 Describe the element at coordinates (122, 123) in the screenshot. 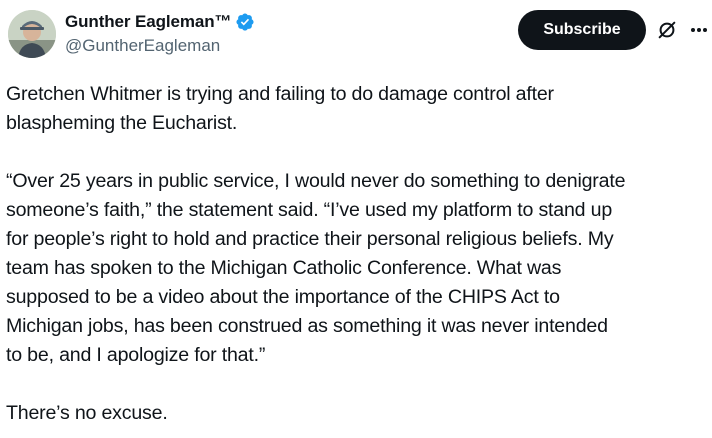

I see `tweet-line: blaspheming the Eucharist.` at that location.